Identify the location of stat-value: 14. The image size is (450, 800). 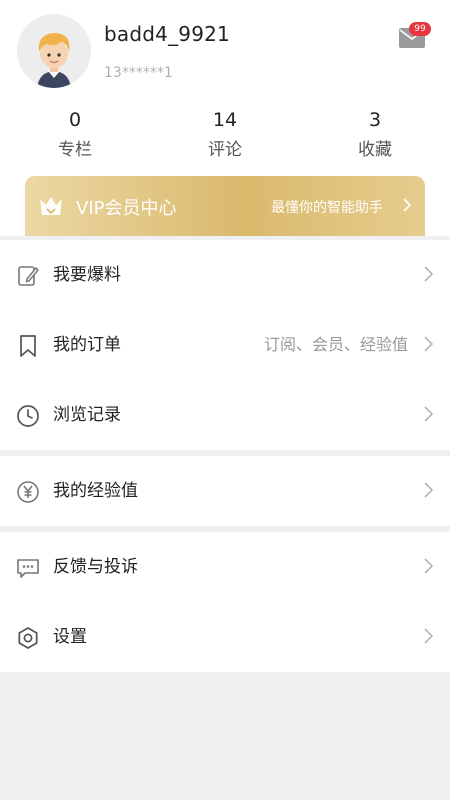
(225, 120).